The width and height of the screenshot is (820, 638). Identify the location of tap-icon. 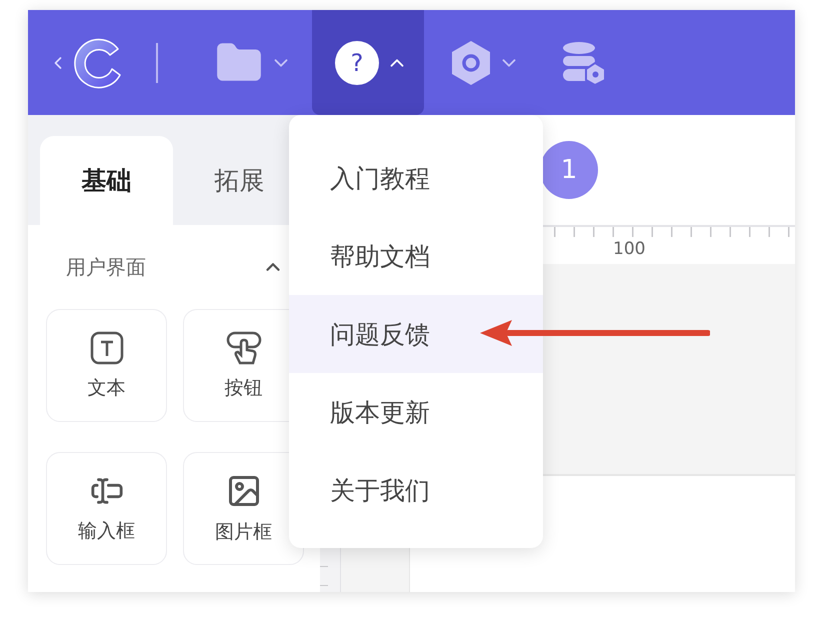
(244, 347).